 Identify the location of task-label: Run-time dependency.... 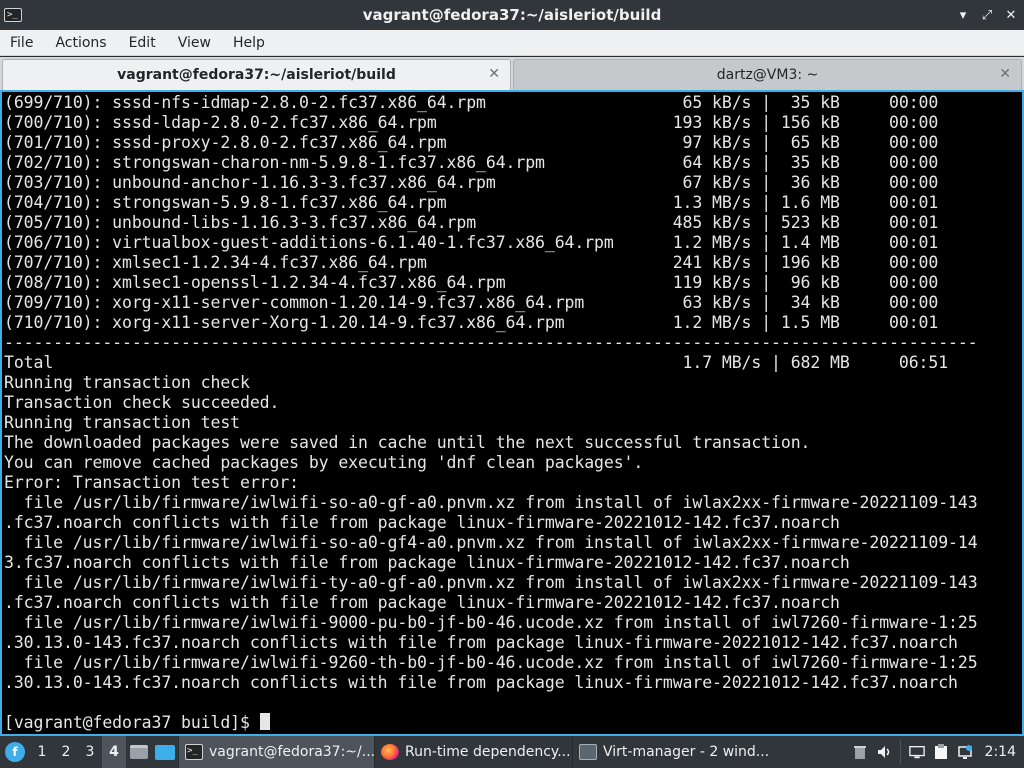
(488, 752).